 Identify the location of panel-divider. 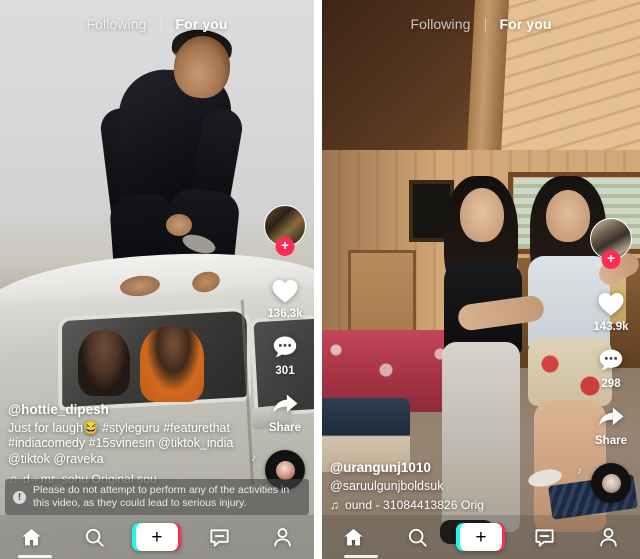
(318, 279).